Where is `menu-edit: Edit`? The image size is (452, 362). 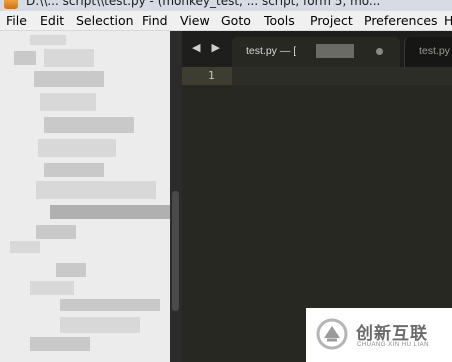
menu-edit: Edit is located at coordinates (52, 20).